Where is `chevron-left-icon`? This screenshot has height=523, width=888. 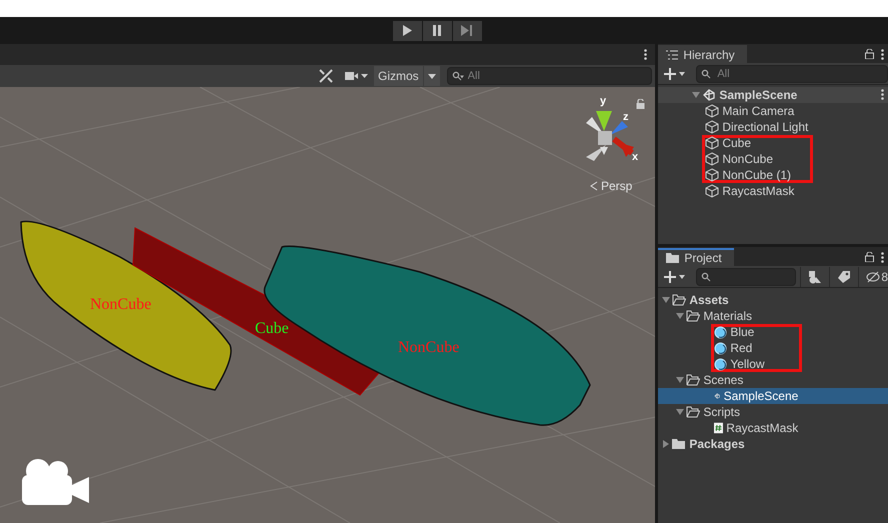
chevron-left-icon is located at coordinates (594, 186).